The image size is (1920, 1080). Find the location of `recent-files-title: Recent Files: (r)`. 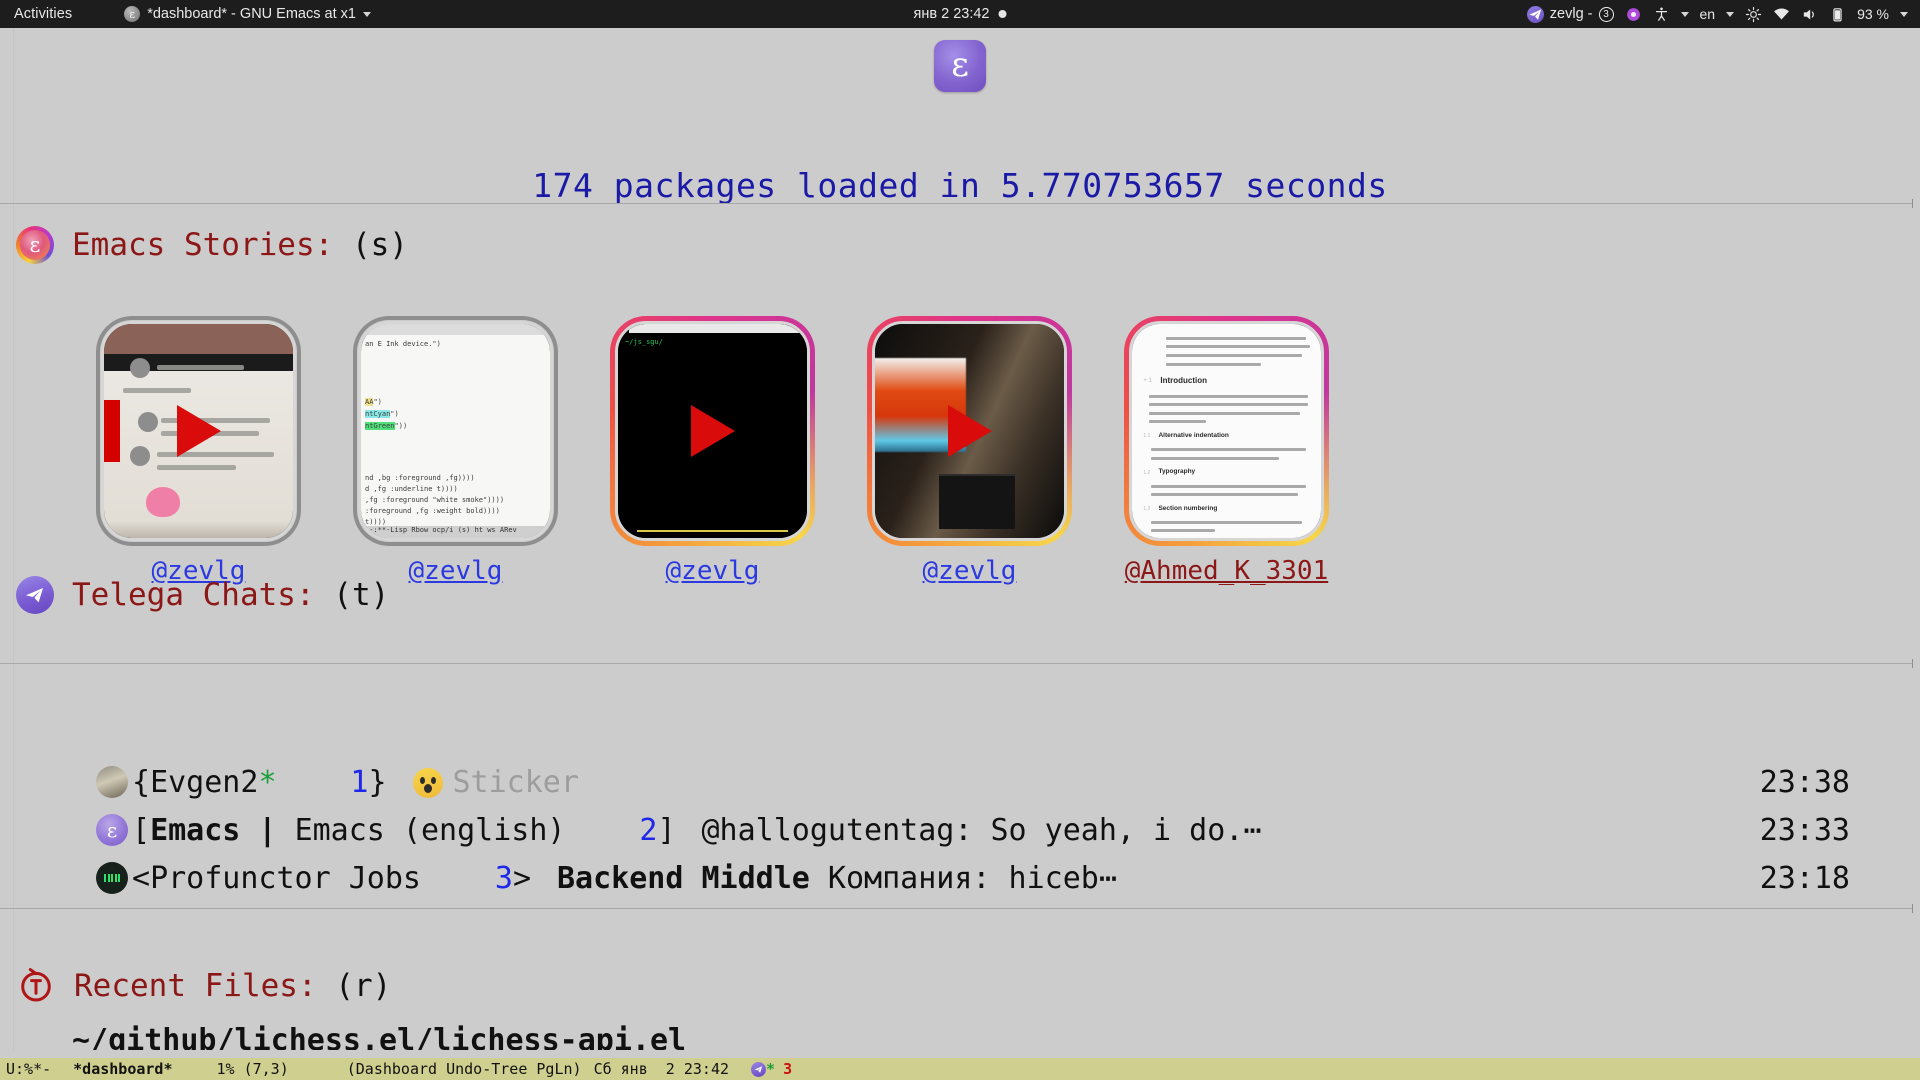

recent-files-title: Recent Files: (r) is located at coordinates (233, 986).